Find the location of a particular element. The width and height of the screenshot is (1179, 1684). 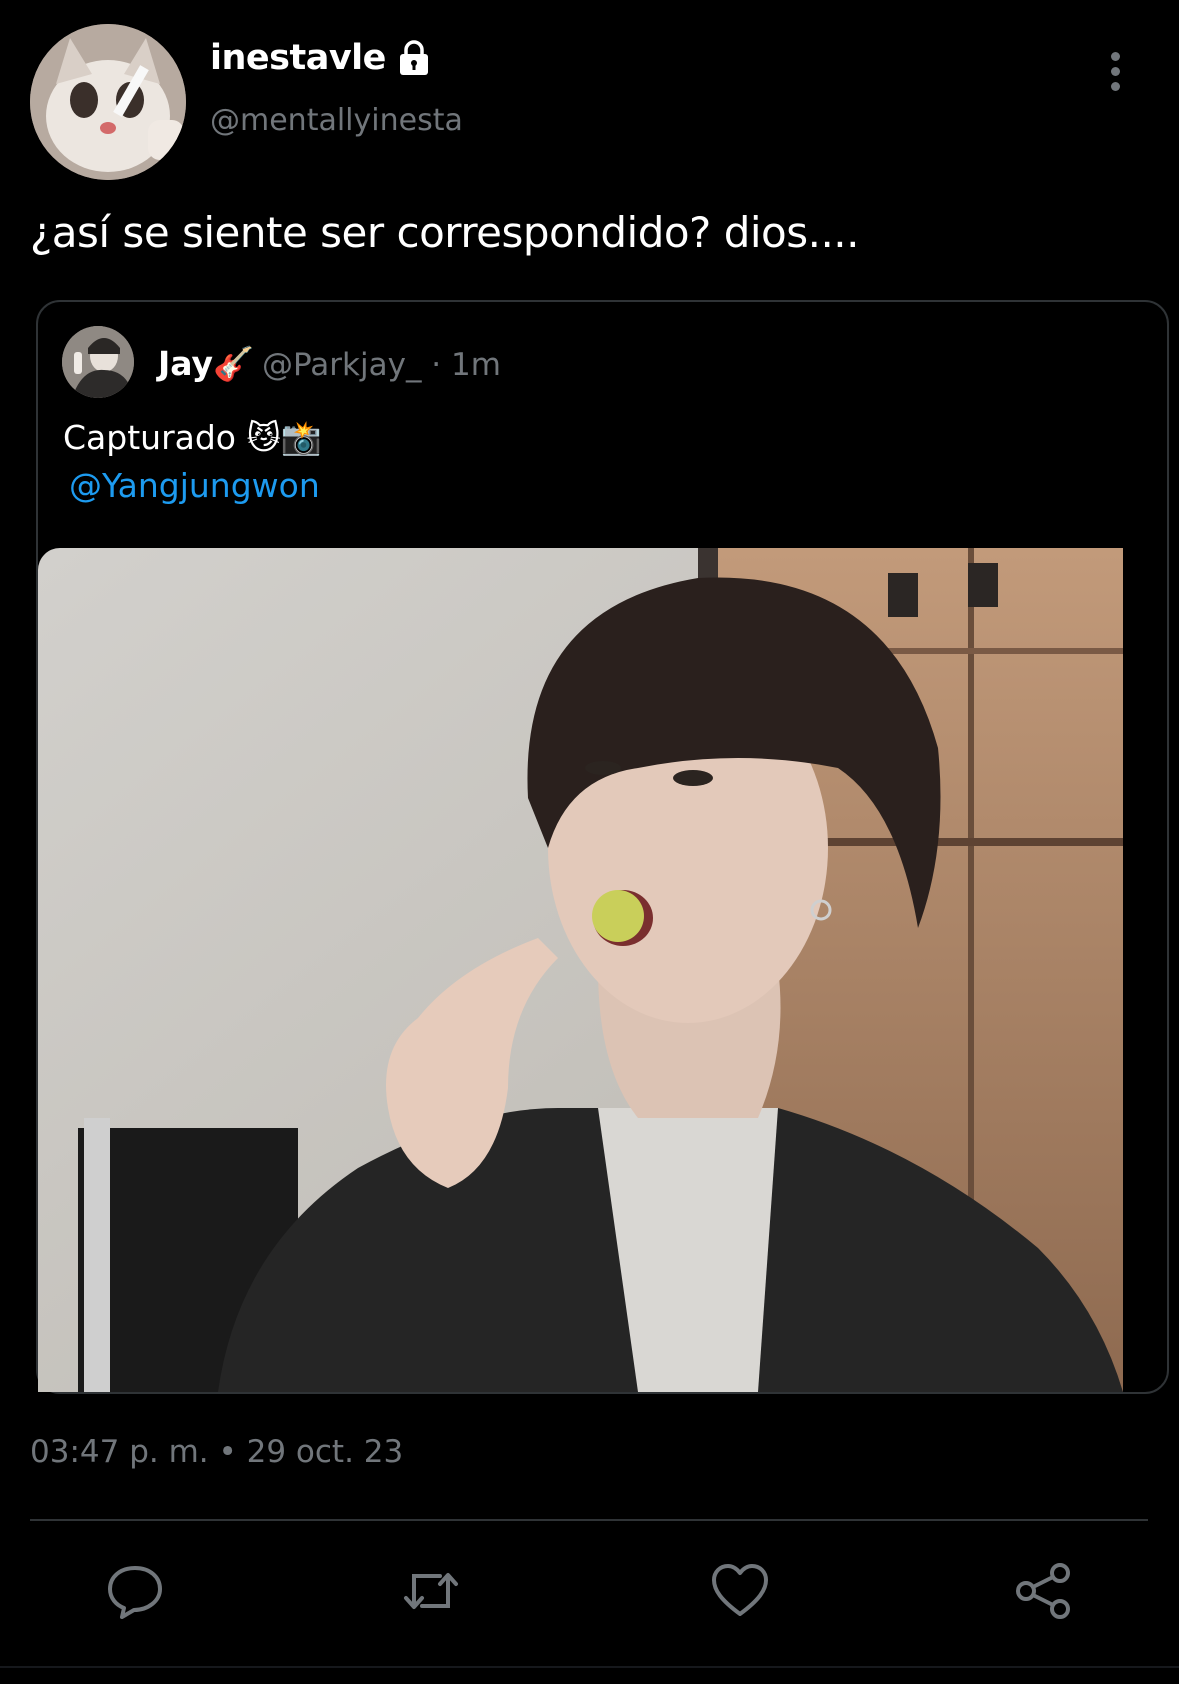

share-icon is located at coordinates (1043, 1591).